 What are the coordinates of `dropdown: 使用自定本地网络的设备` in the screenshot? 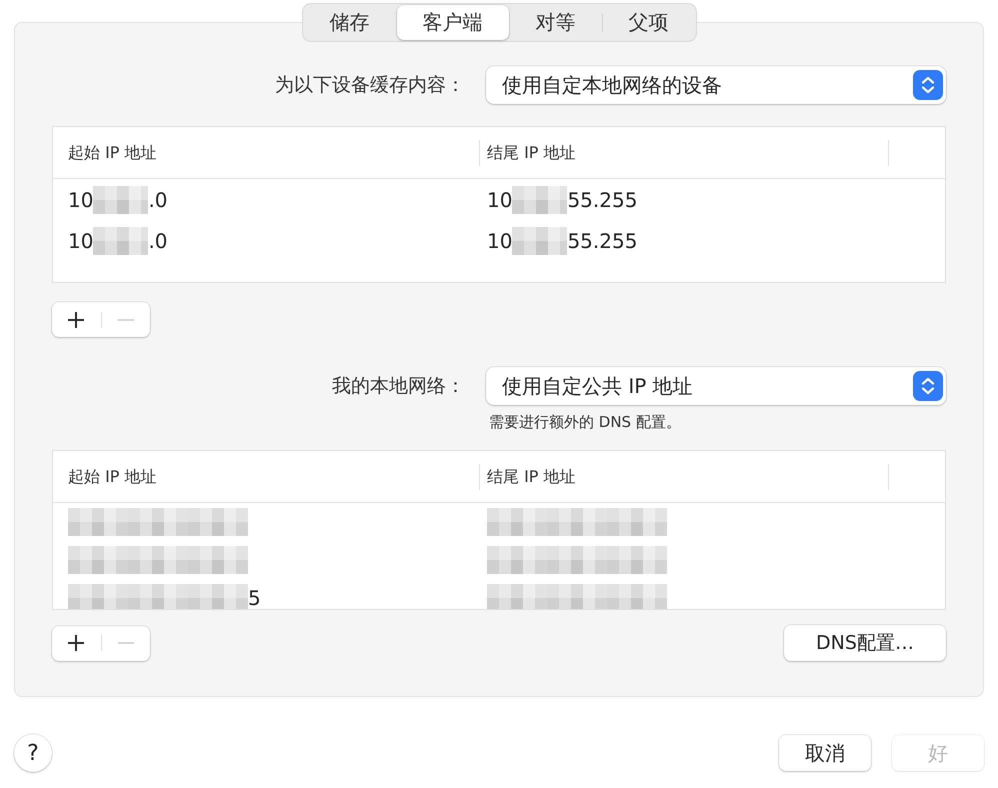 It's located at (716, 85).